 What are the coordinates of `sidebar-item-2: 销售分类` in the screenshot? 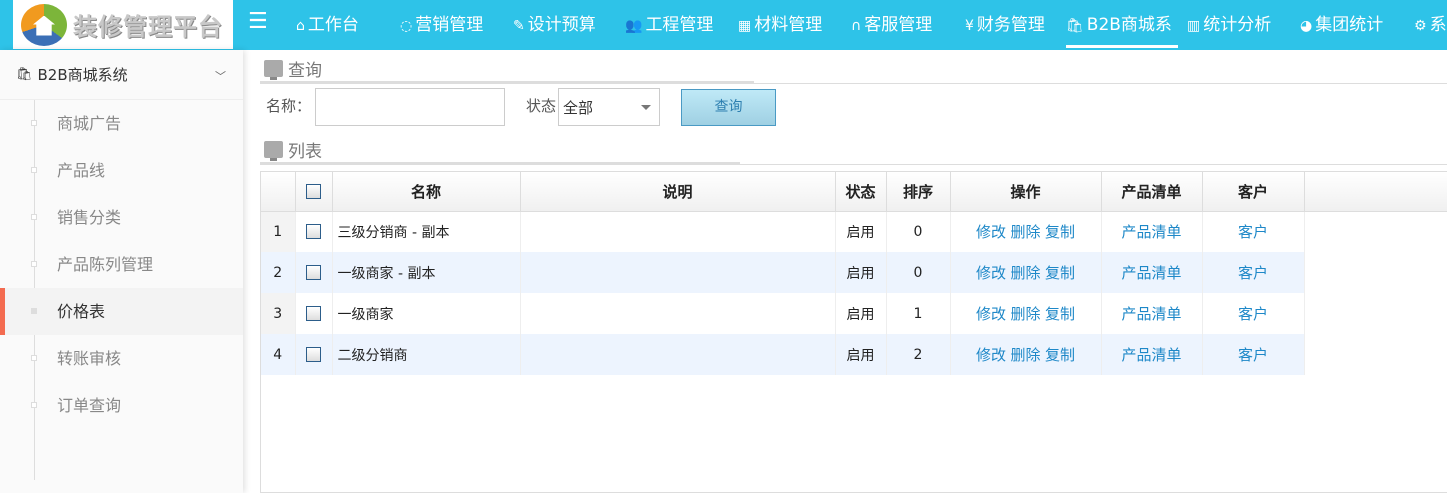 It's located at (121, 217).